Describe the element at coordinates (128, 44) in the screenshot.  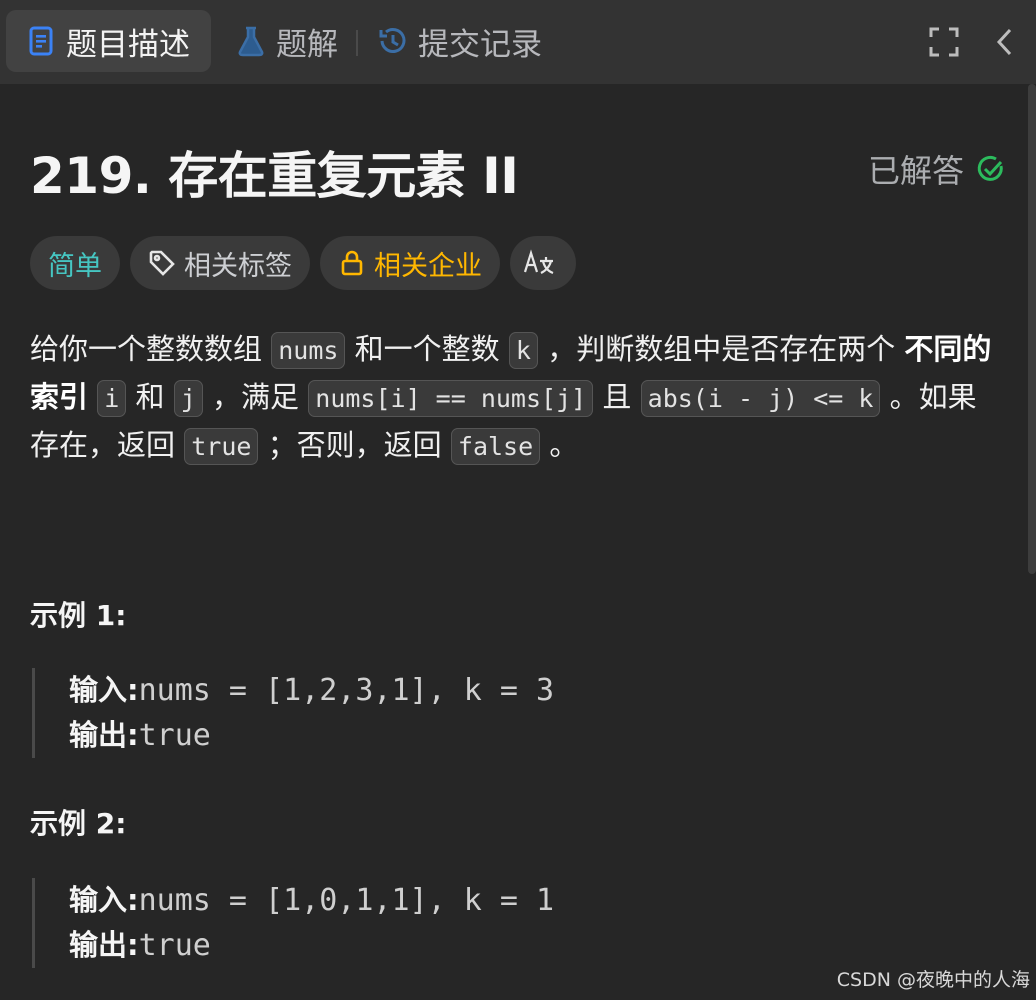
I see `tab-description-label: 题目描述` at that location.